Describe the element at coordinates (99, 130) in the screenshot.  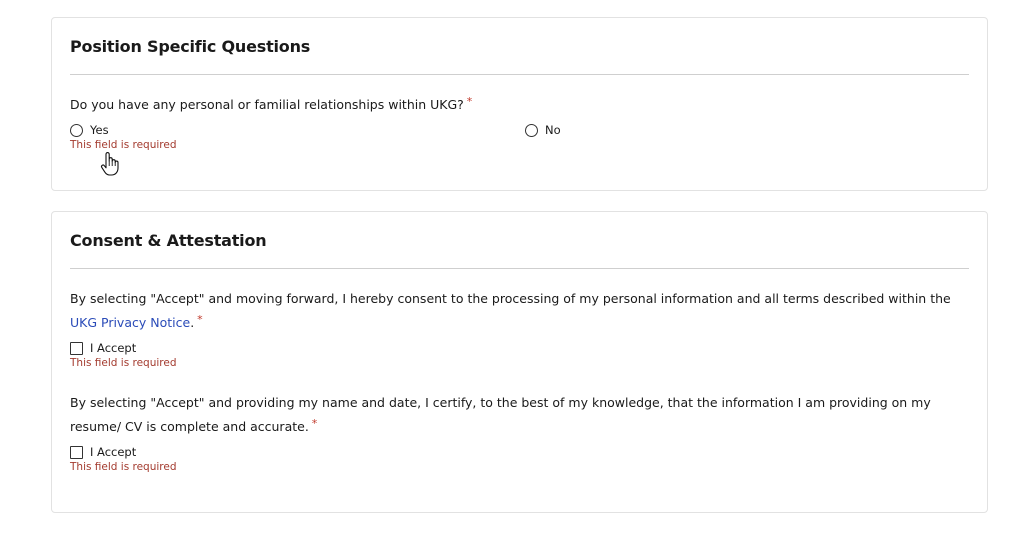
I see `radio-yes-label: Yes` at that location.